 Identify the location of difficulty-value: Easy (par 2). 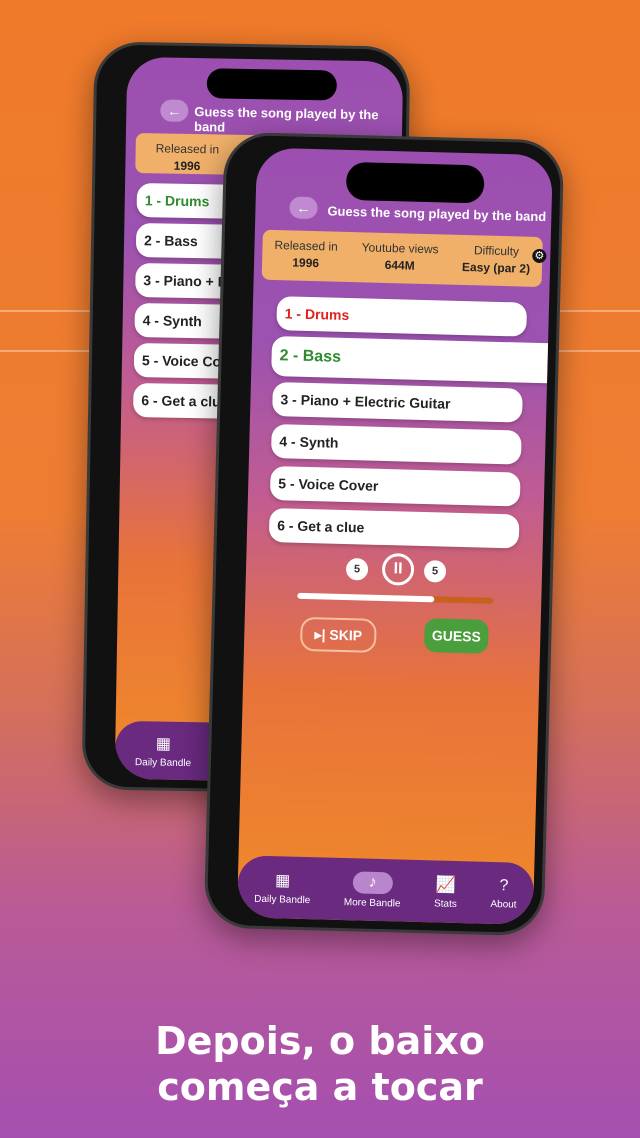
(496, 267).